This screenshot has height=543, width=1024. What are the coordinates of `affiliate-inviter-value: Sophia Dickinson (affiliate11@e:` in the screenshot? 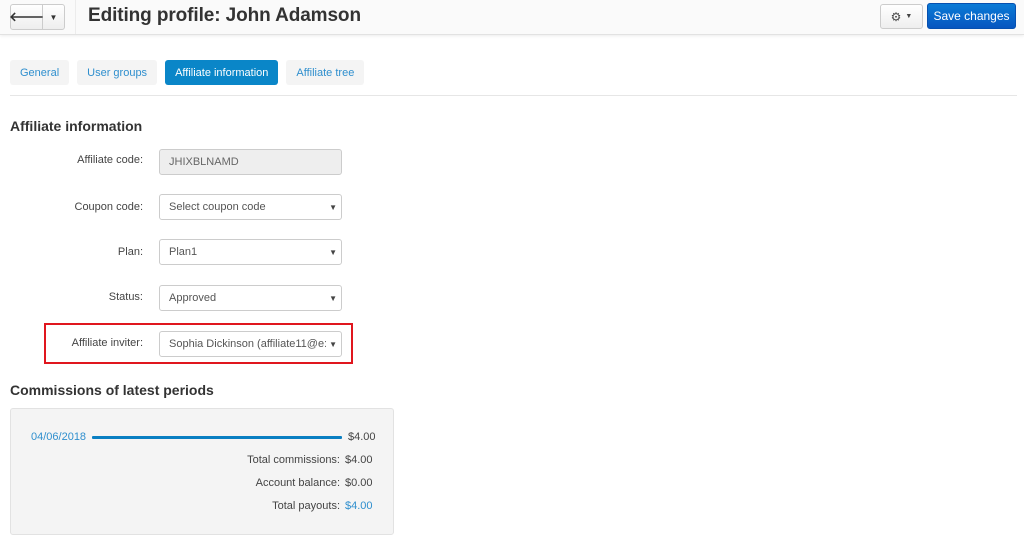 It's located at (248, 344).